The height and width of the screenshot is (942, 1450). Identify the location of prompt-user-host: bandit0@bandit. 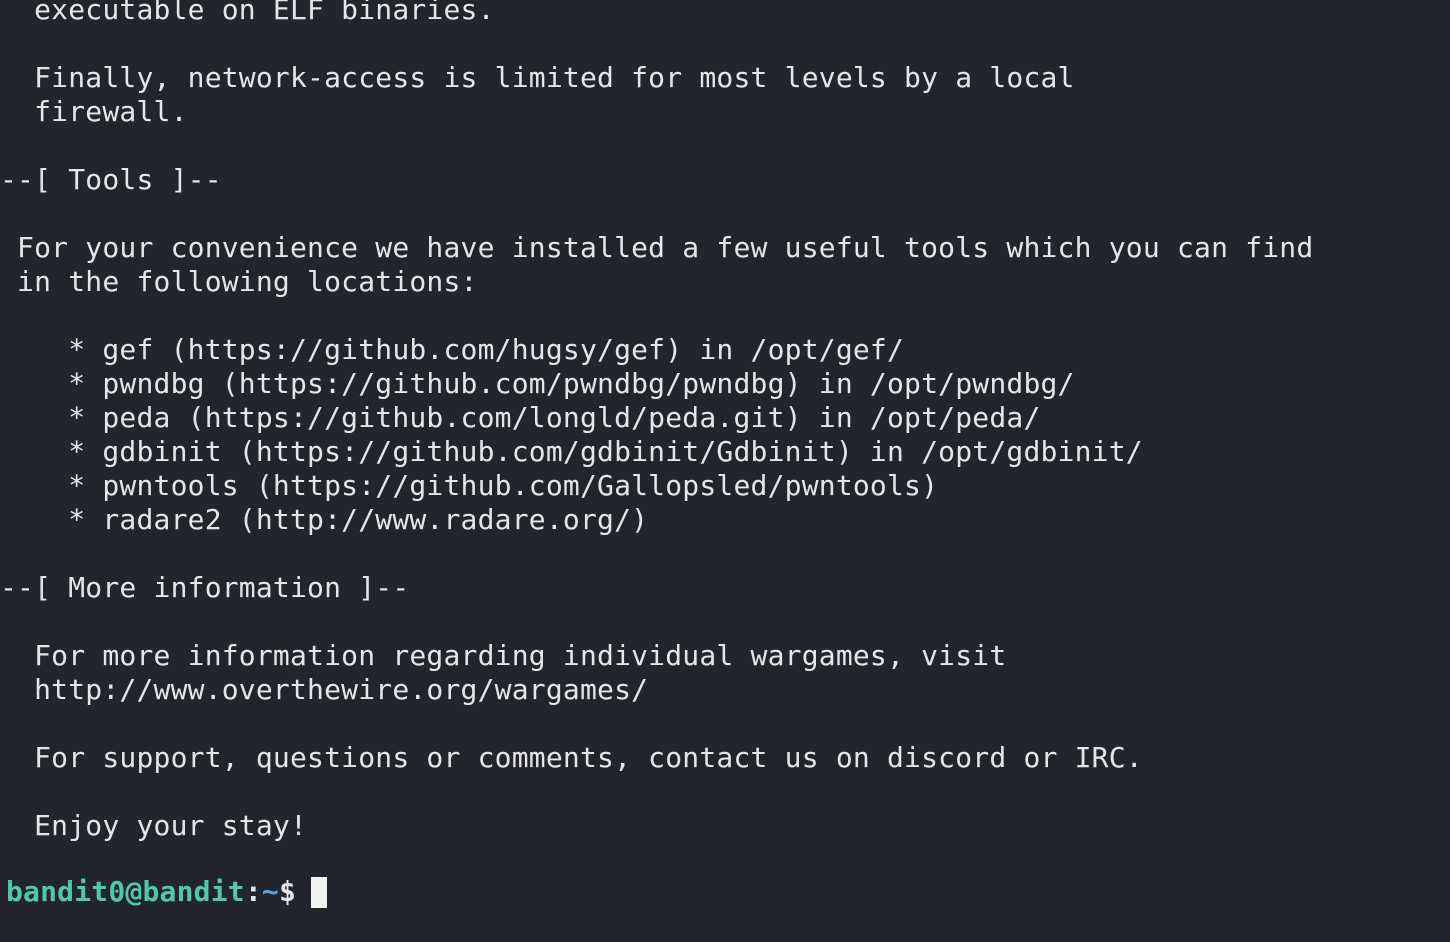
(125, 891).